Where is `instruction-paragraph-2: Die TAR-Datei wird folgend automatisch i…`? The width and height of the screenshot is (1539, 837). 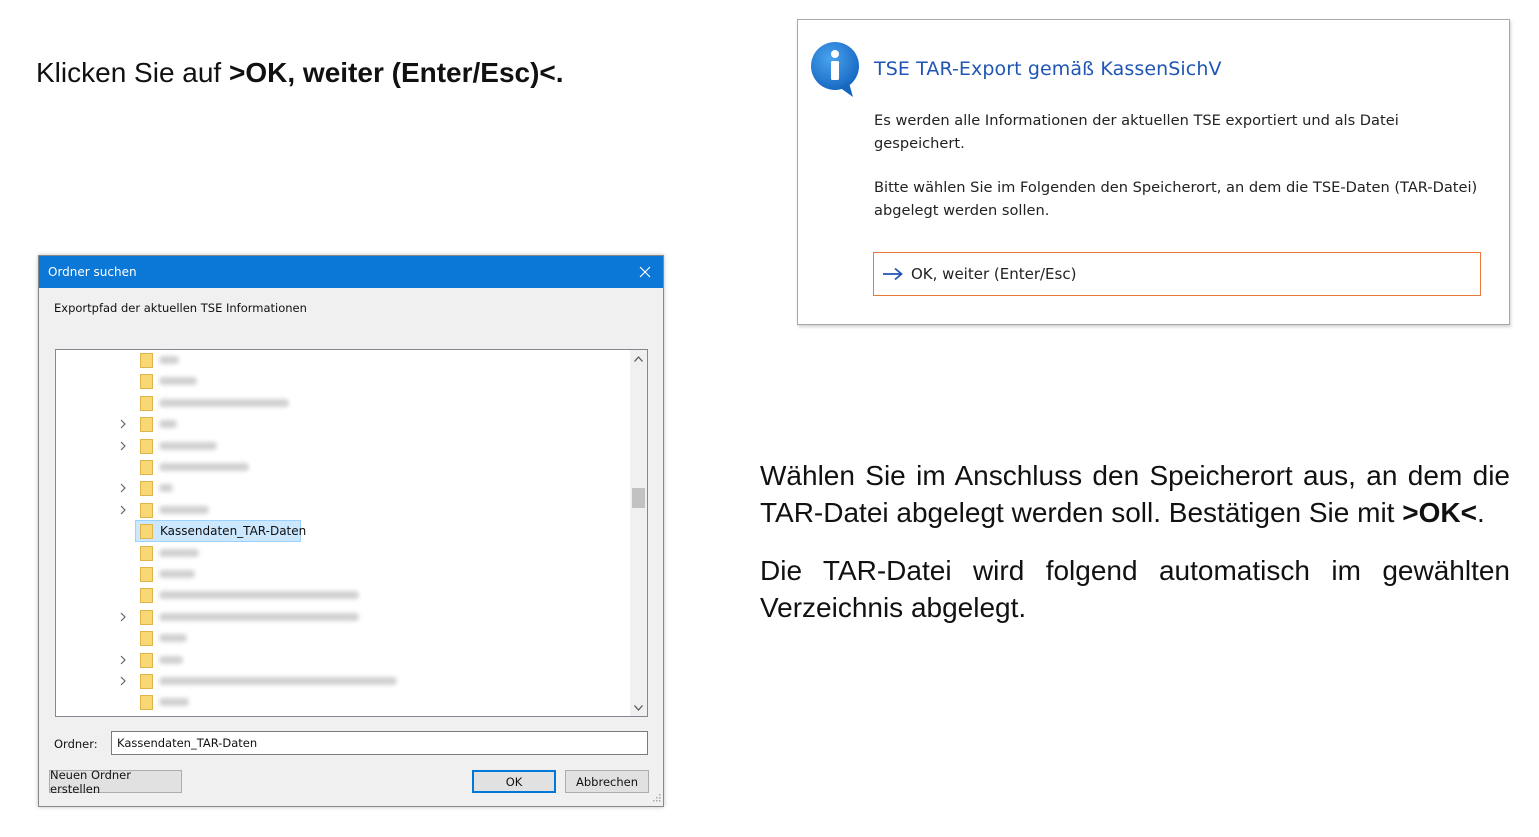 instruction-paragraph-2: Die TAR-Datei wird folgend automatisch i… is located at coordinates (1135, 589).